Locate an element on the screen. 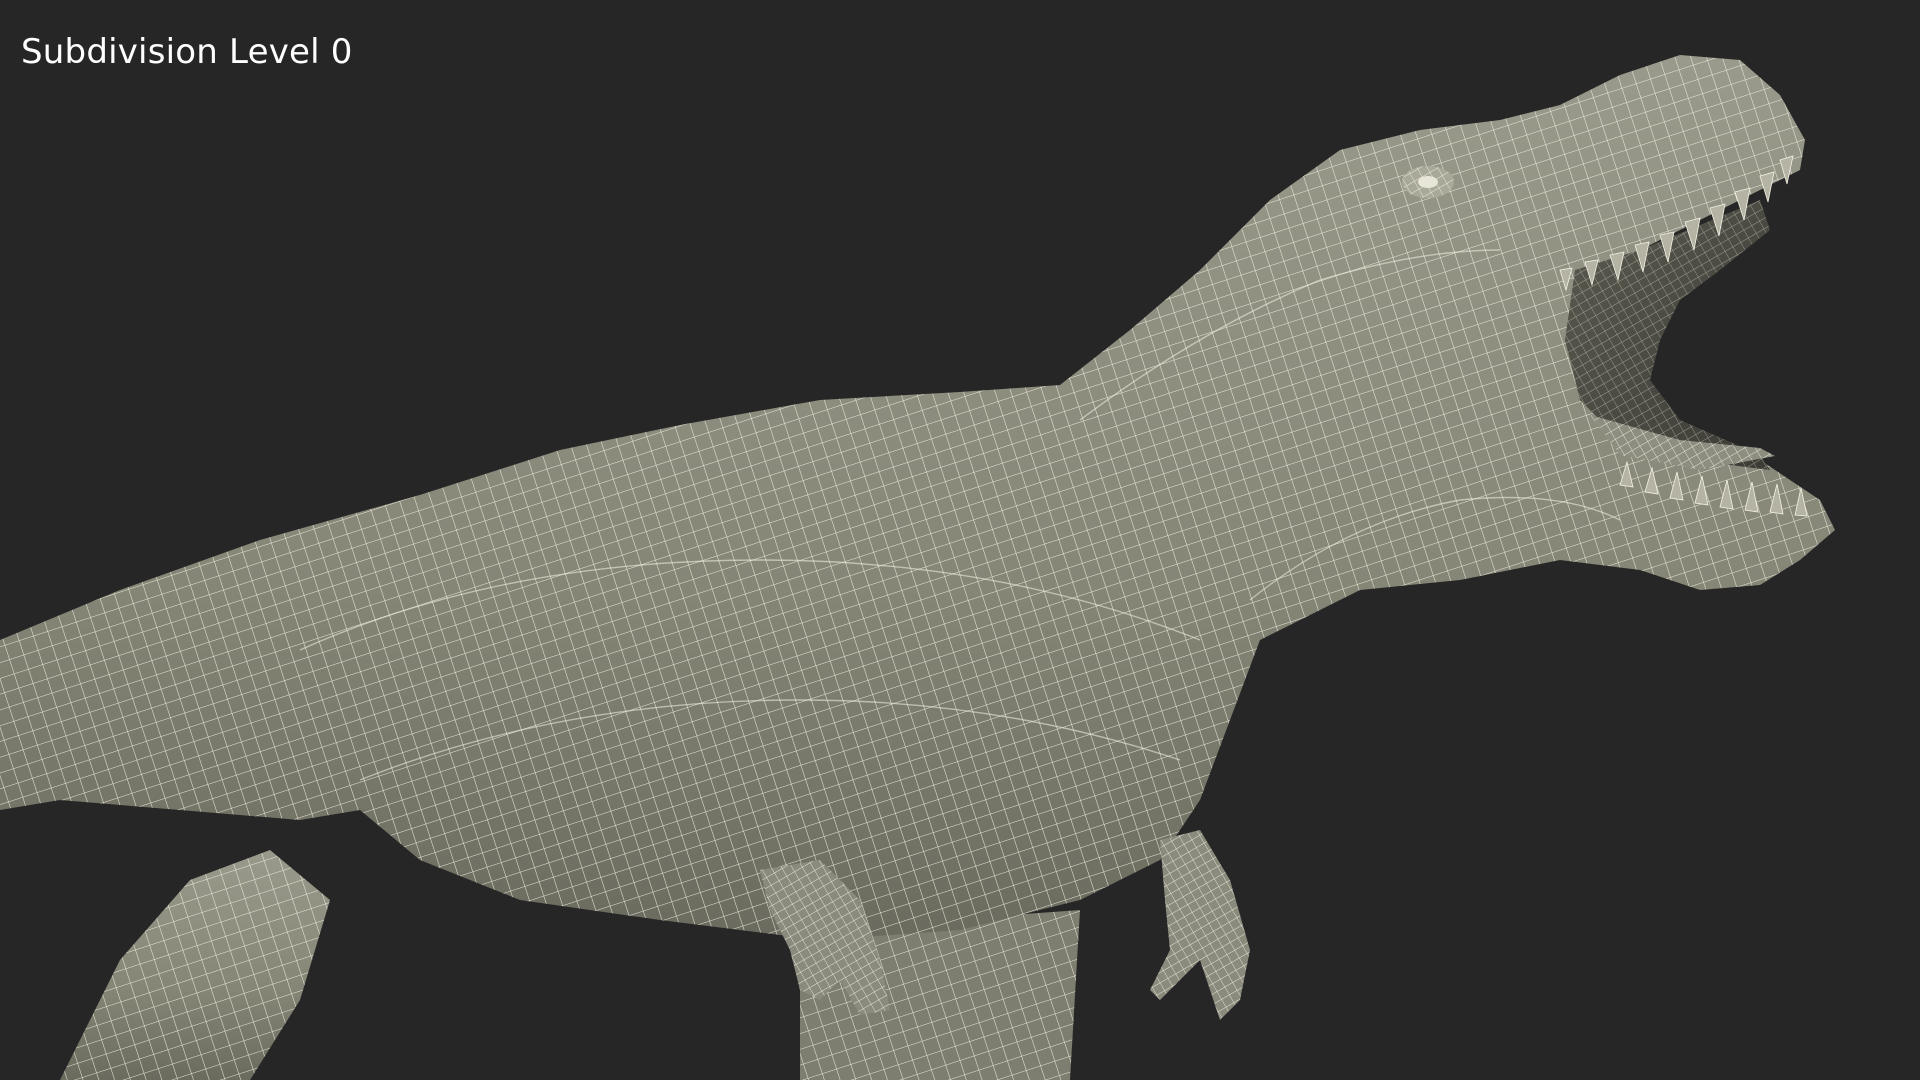 This screenshot has width=1920, height=1080. eye is located at coordinates (1428, 182).